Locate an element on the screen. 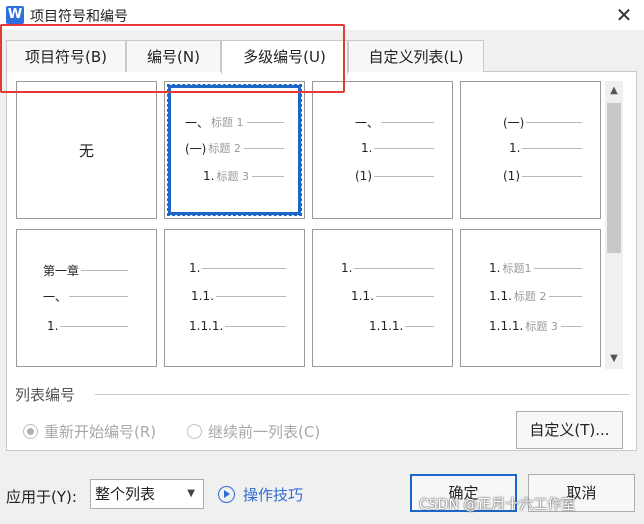 The height and width of the screenshot is (524, 644). scroll-up-icon: ▲ is located at coordinates (614, 91).